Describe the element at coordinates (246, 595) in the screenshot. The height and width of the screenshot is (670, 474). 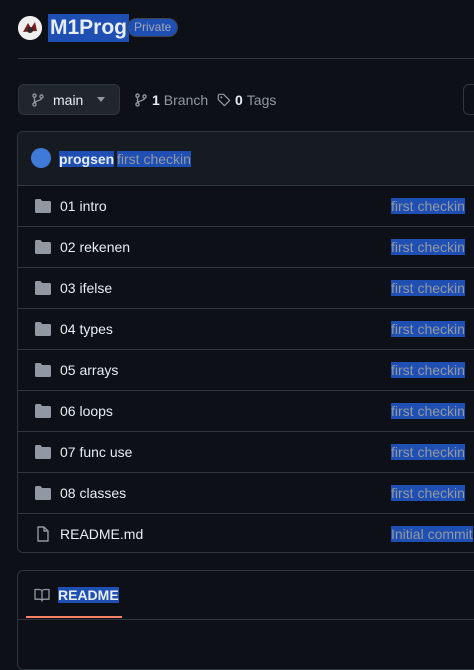
I see `readme-tab-bar: README` at that location.